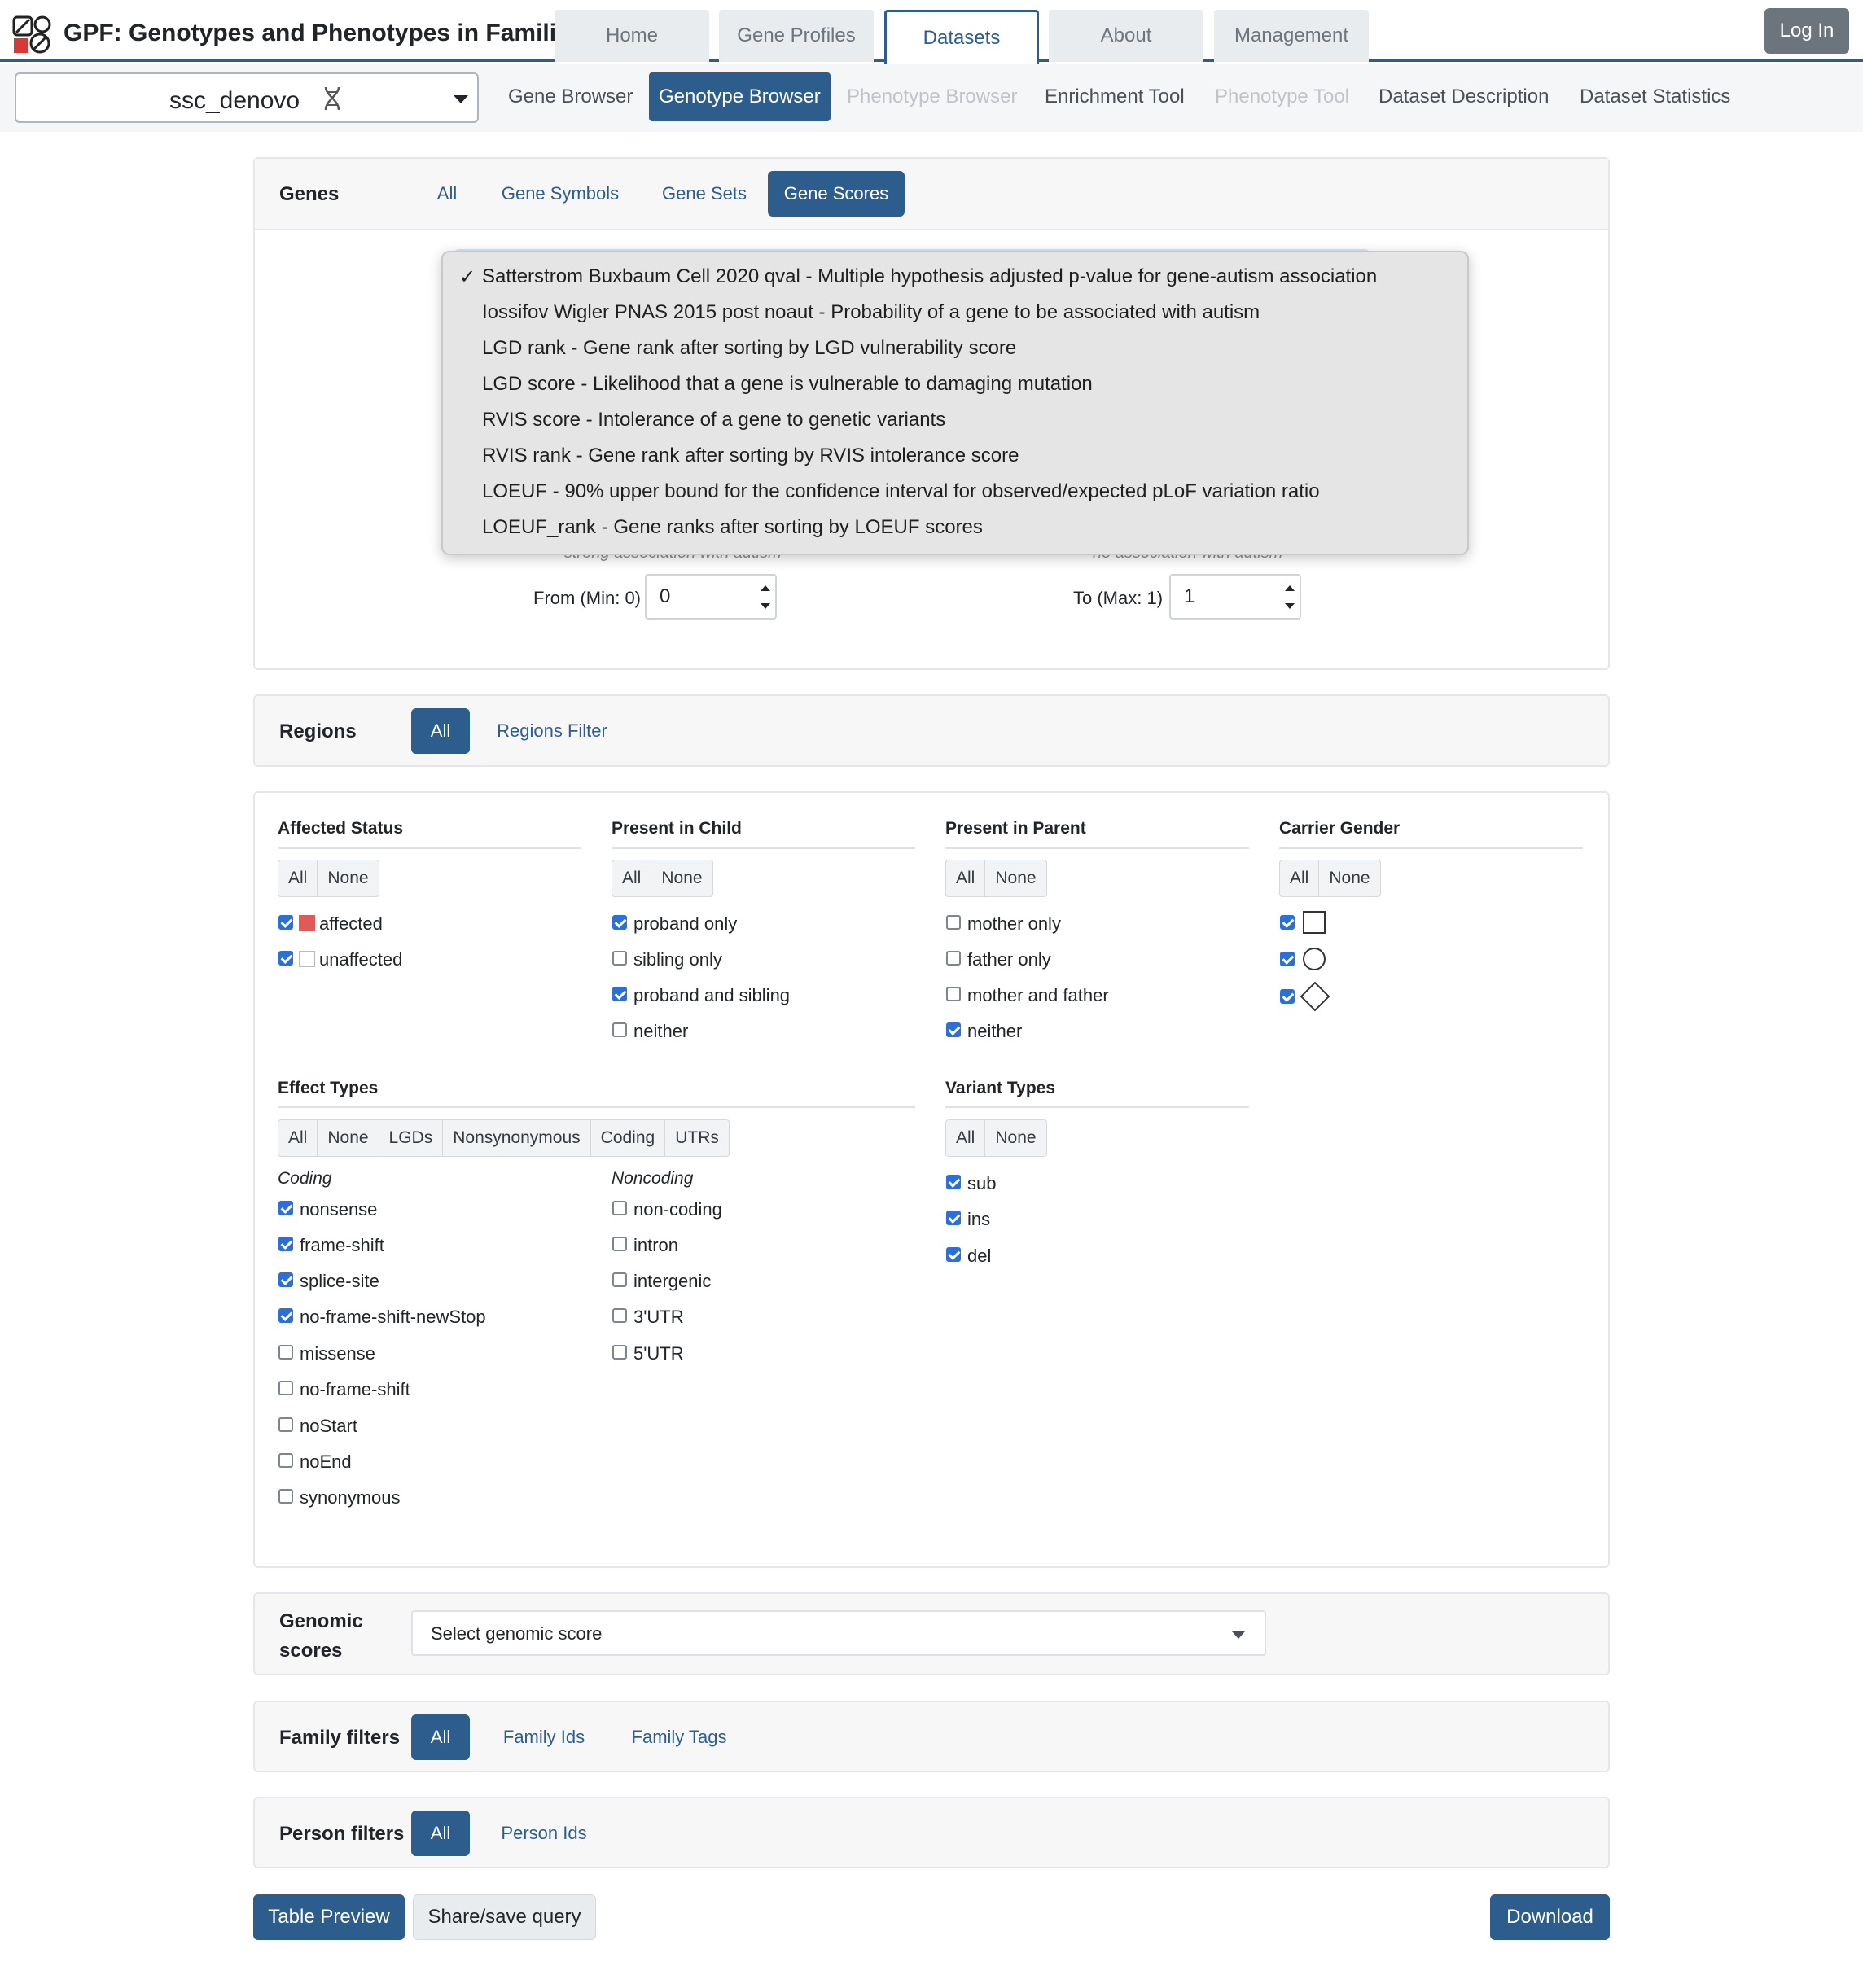 This screenshot has height=1988, width=1863. Describe the element at coordinates (619, 959) in the screenshot. I see `sibling-only-checkbox` at that location.